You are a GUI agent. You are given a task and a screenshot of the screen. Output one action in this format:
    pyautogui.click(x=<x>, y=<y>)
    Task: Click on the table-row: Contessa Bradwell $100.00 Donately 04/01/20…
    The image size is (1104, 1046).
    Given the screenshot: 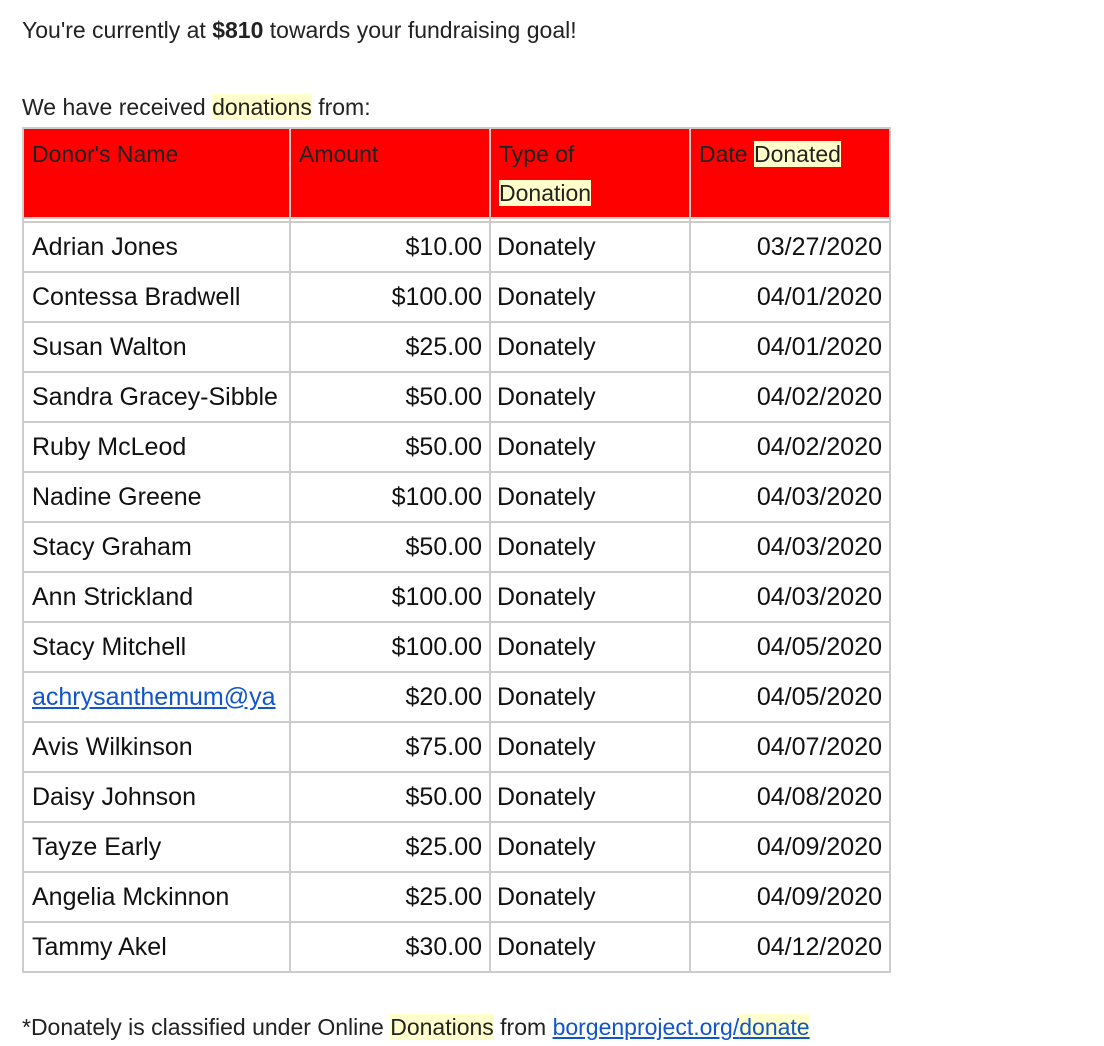 What is the action you would take?
    pyautogui.click(x=456, y=297)
    